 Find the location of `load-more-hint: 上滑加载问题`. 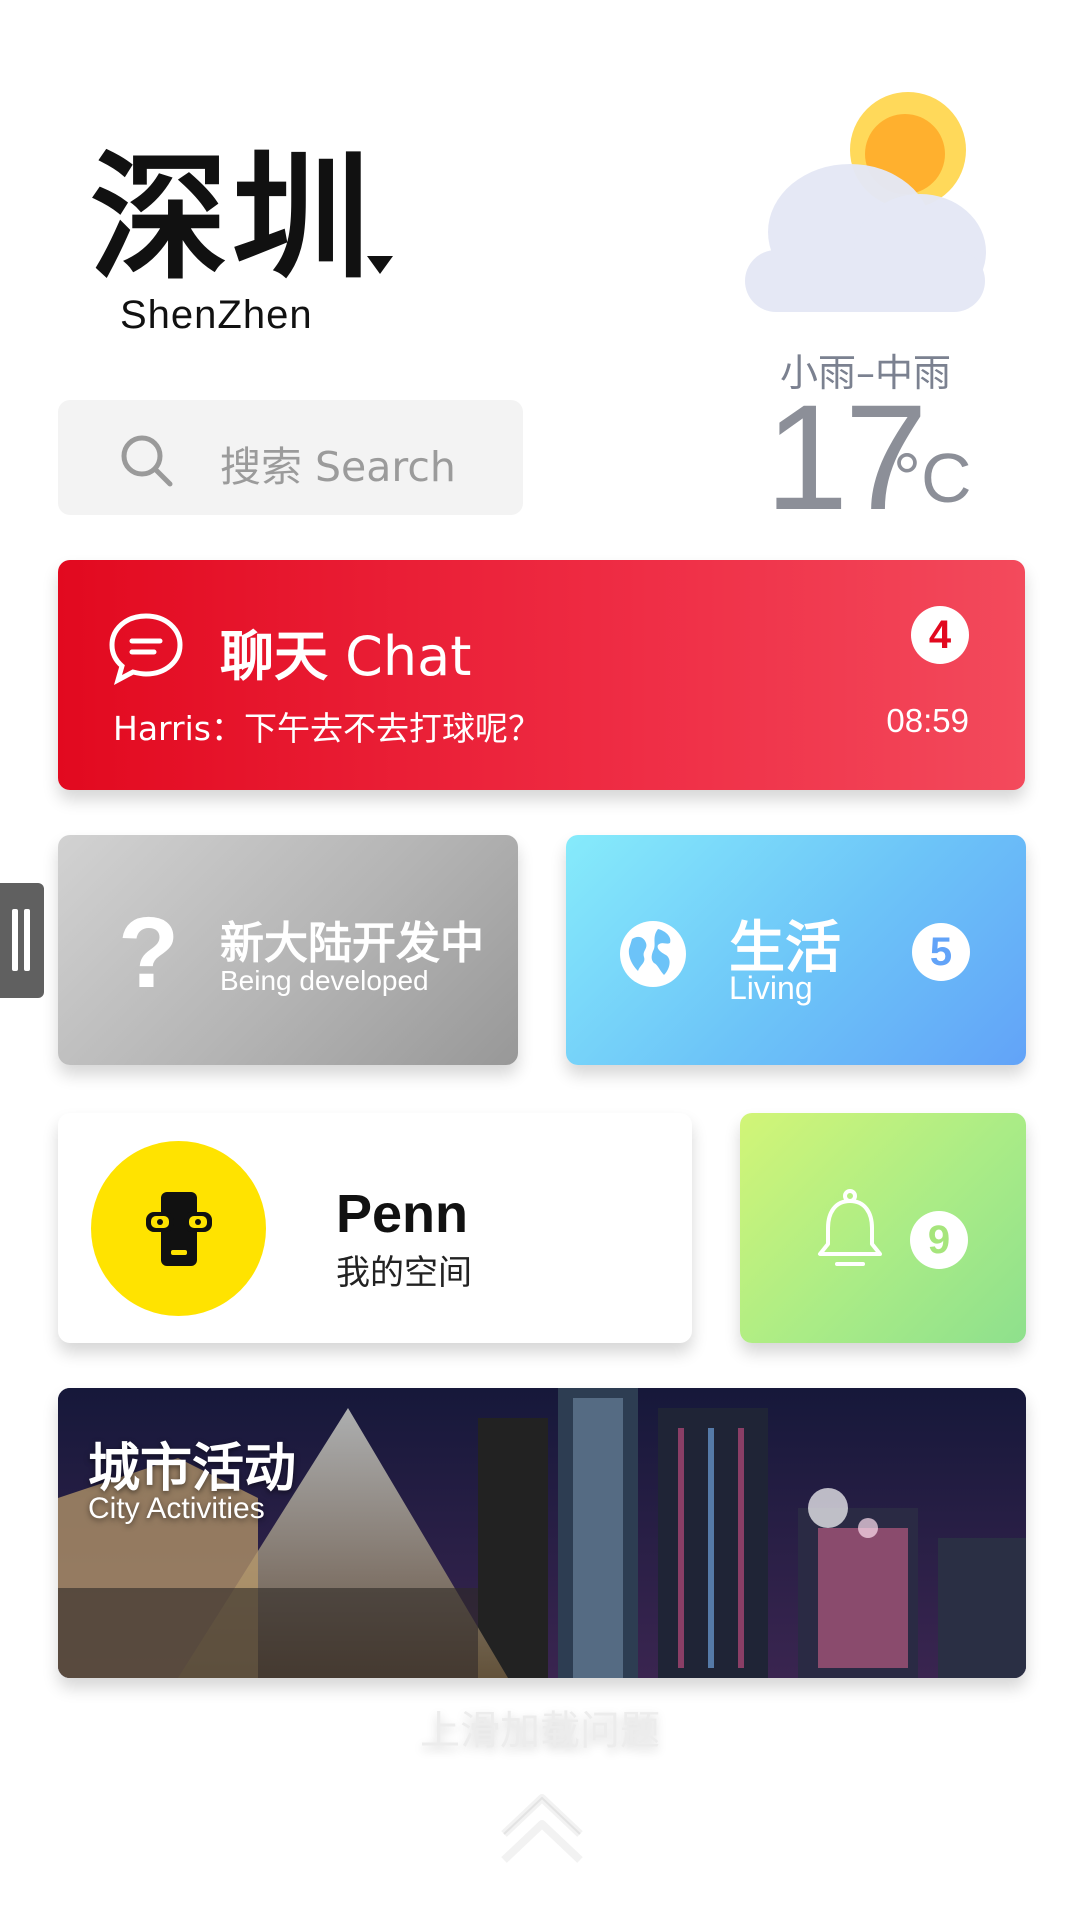

load-more-hint: 上滑加载问题 is located at coordinates (540, 1731).